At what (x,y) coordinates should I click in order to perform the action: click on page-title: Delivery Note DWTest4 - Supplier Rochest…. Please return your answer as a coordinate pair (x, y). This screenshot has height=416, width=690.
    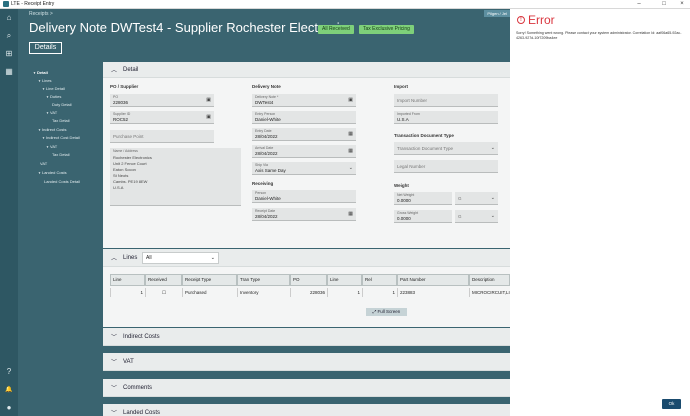
    Looking at the image, I should click on (191, 27).